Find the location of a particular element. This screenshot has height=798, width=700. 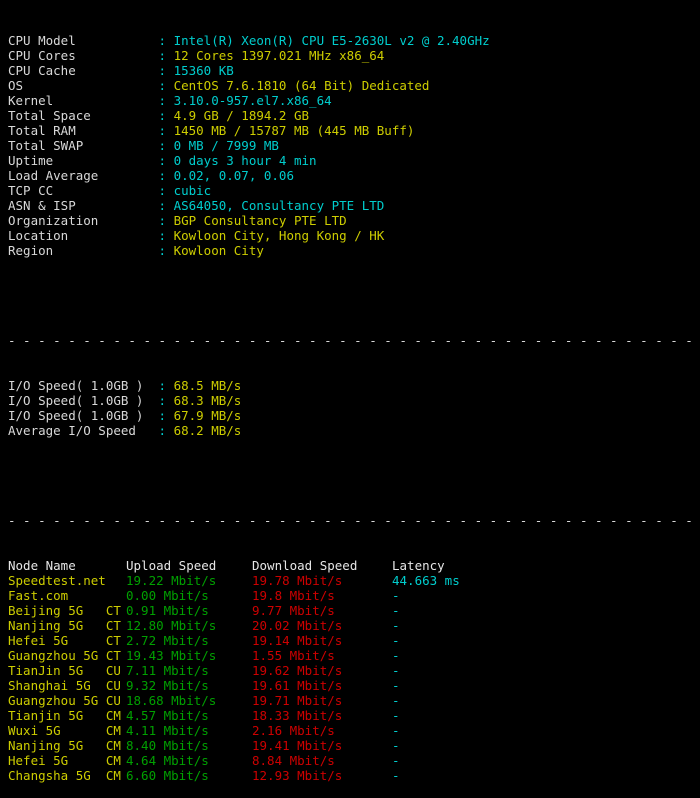

info-value: 0 days 3 hour 4 min is located at coordinates (245, 160).